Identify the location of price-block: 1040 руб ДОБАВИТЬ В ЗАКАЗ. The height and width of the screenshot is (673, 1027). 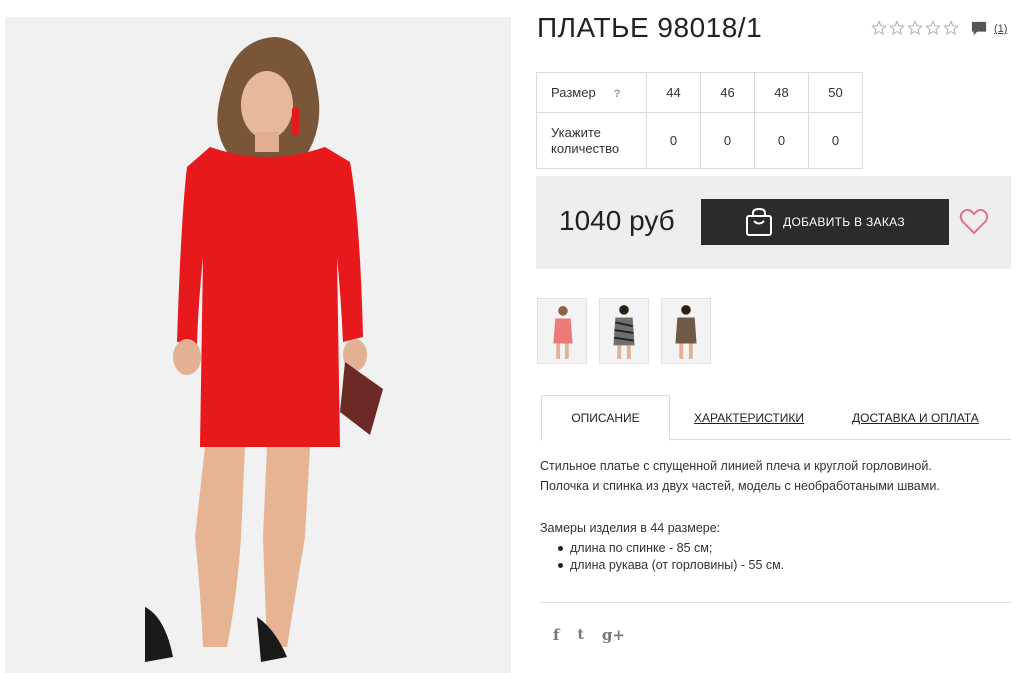
(773, 222).